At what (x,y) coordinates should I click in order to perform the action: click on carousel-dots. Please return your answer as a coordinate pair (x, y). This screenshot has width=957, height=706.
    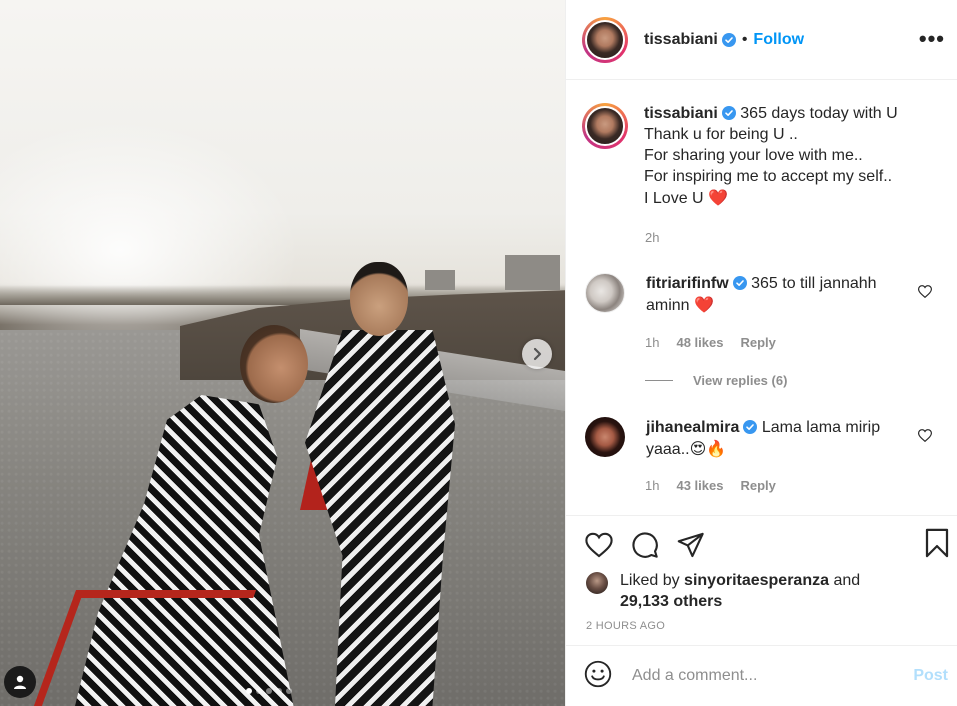
    Looking at the image, I should click on (269, 691).